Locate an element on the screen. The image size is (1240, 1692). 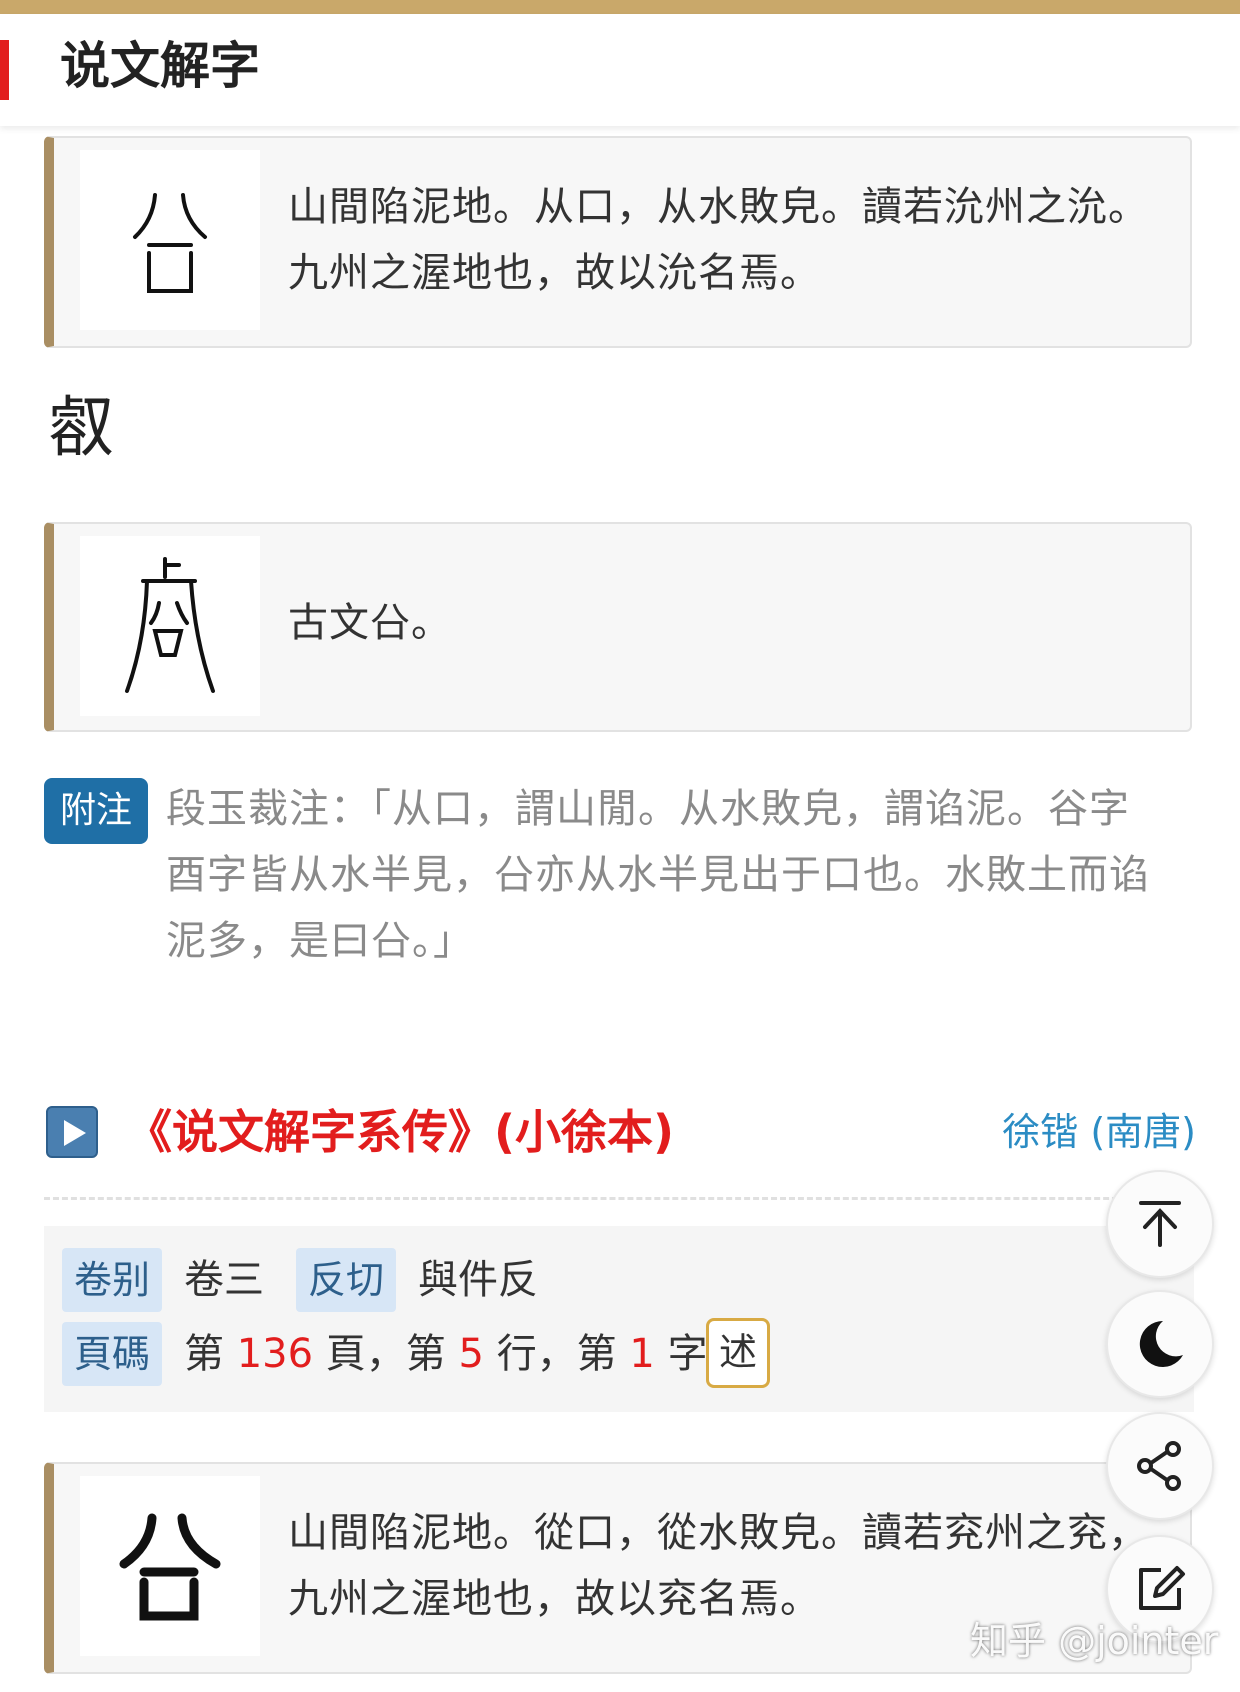
top-gold-bar is located at coordinates (620, 7).